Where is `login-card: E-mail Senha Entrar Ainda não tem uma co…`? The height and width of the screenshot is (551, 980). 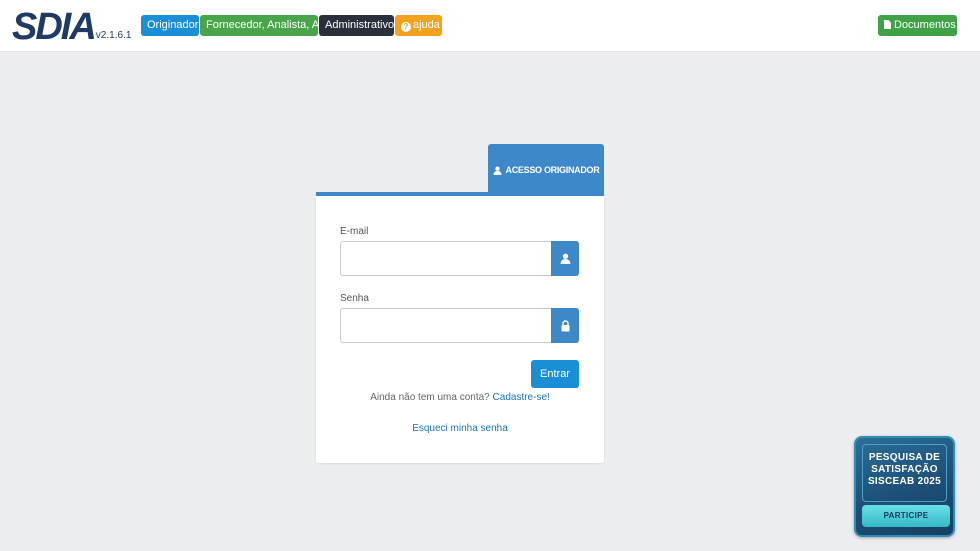 login-card: E-mail Senha Entrar Ainda não tem uma co… is located at coordinates (460, 327).